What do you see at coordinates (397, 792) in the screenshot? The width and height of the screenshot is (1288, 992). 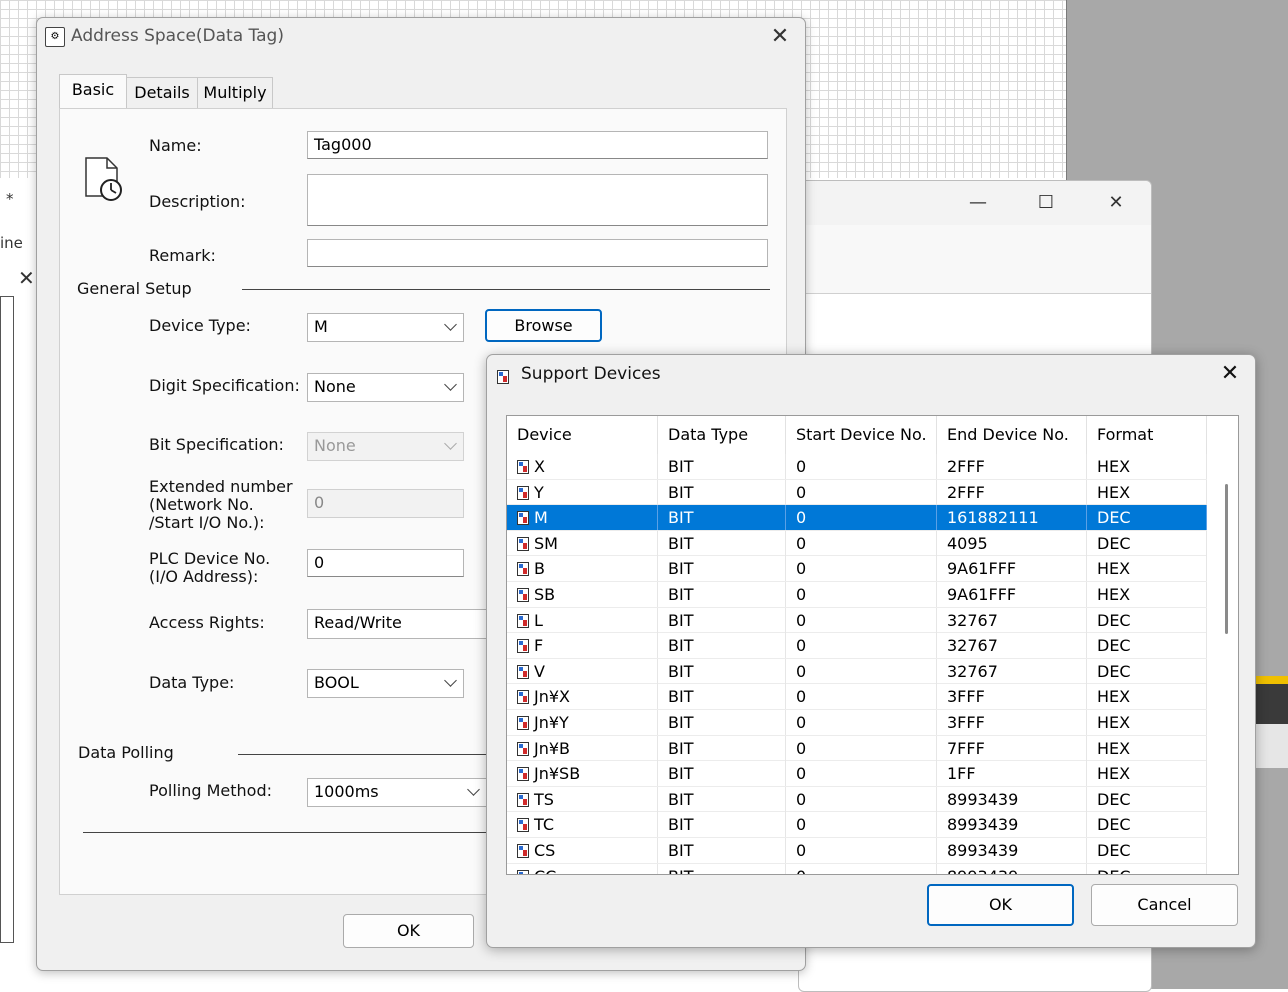 I see `polling-method-select: 1000ms` at bounding box center [397, 792].